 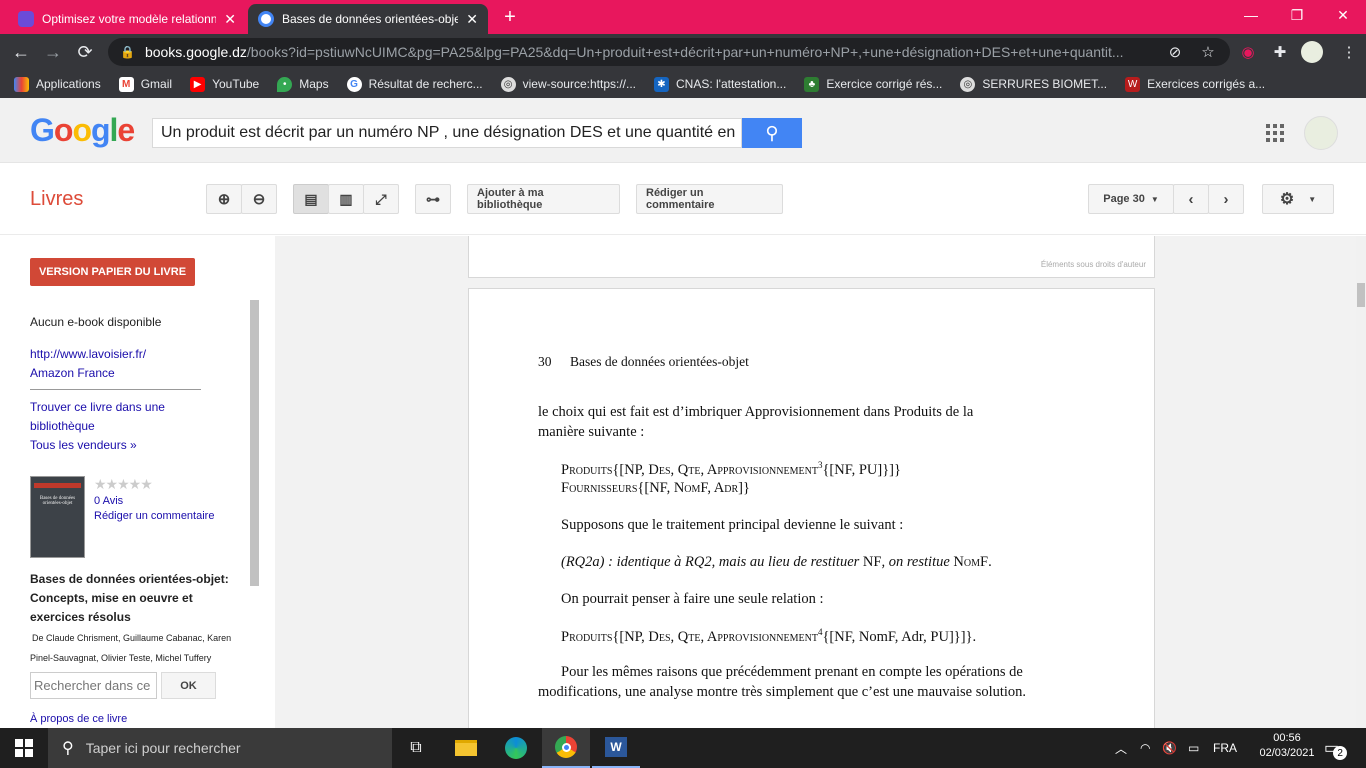 I want to click on reviews-count-link: 0 Avis, so click(x=108, y=501).